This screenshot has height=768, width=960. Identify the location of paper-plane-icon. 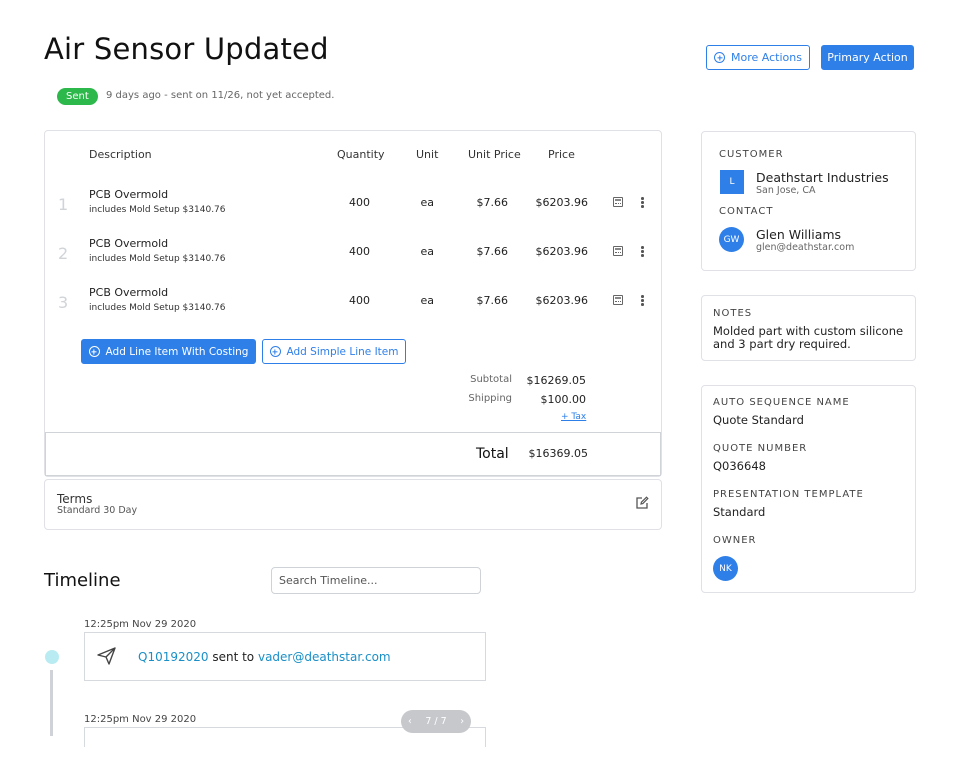
(106, 656).